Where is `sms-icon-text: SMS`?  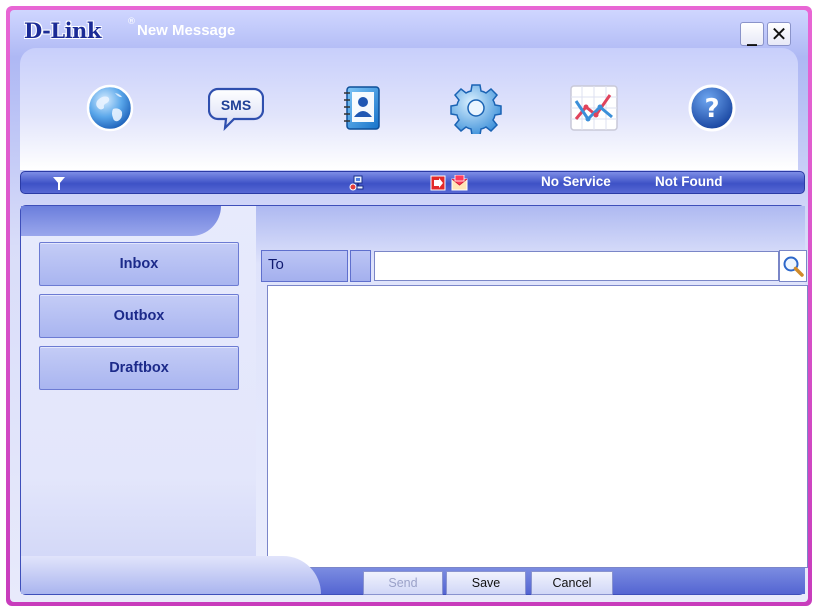 sms-icon-text: SMS is located at coordinates (236, 105).